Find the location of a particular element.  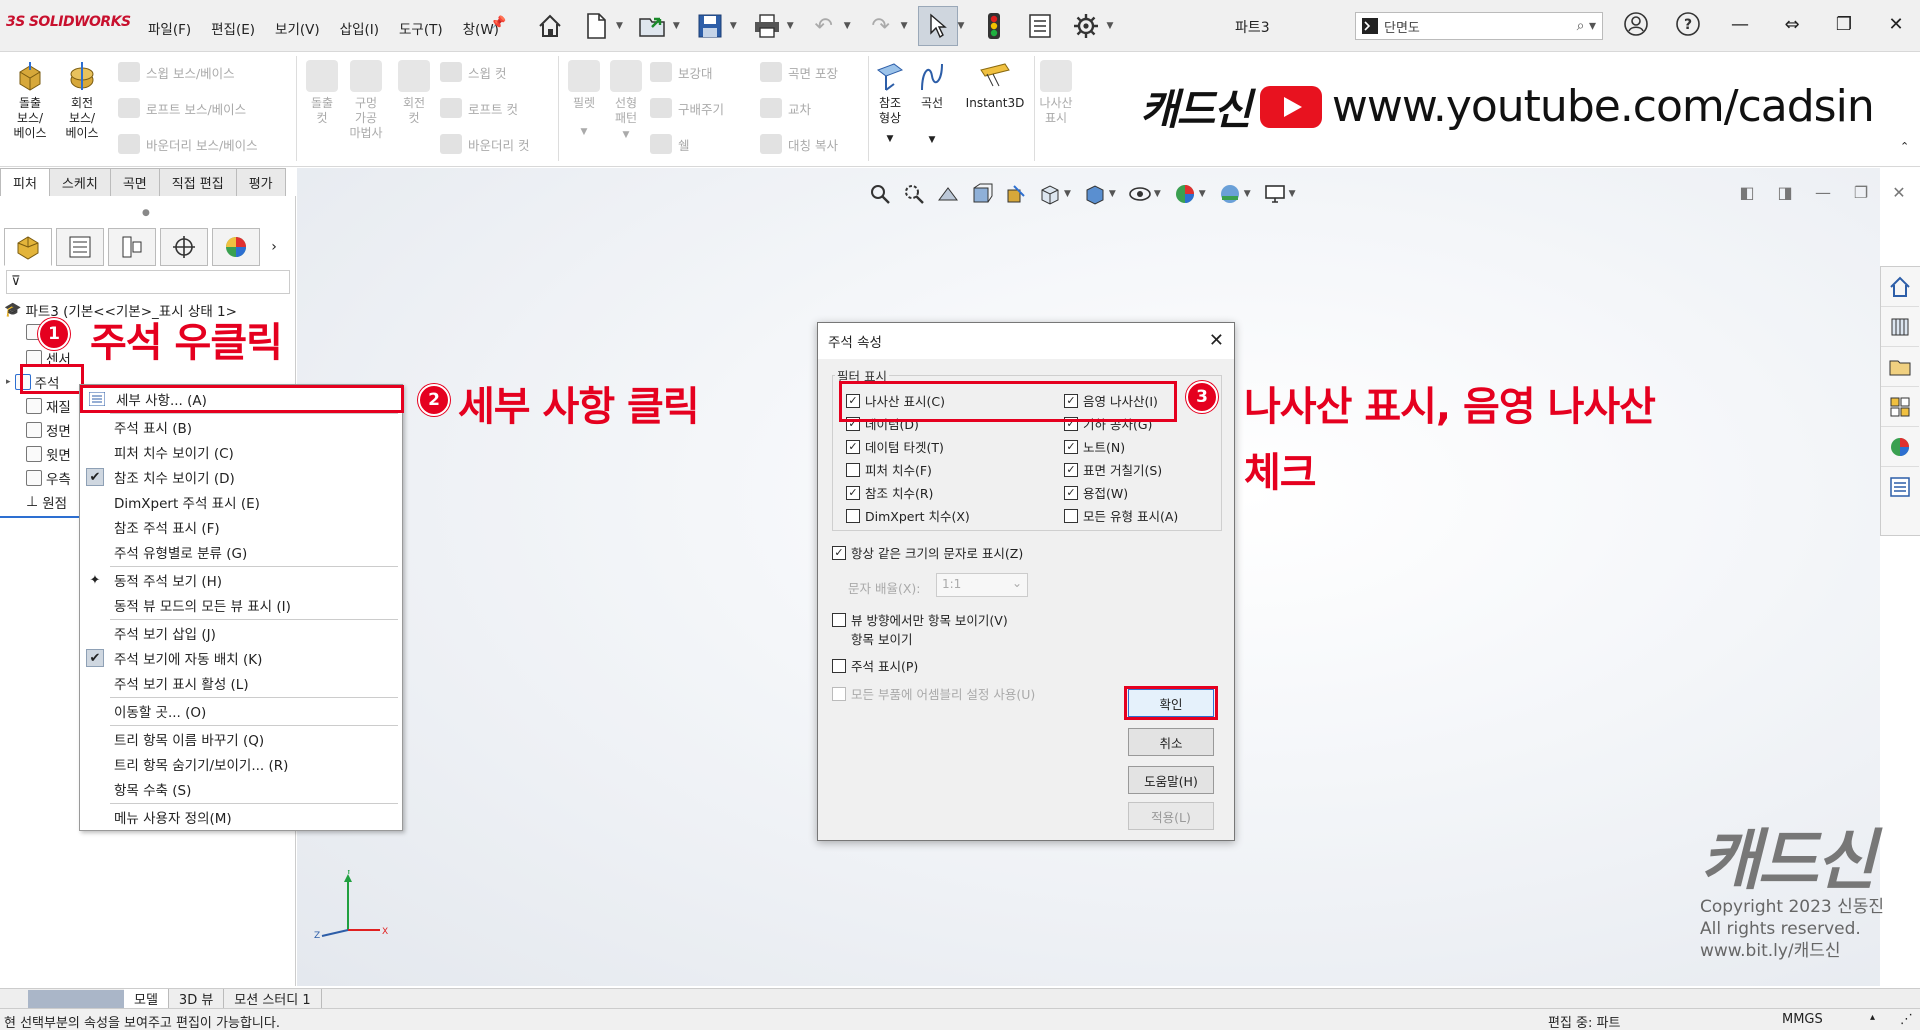

sweep-boss-button: 스윕 보스/베이스 is located at coordinates (176, 72).